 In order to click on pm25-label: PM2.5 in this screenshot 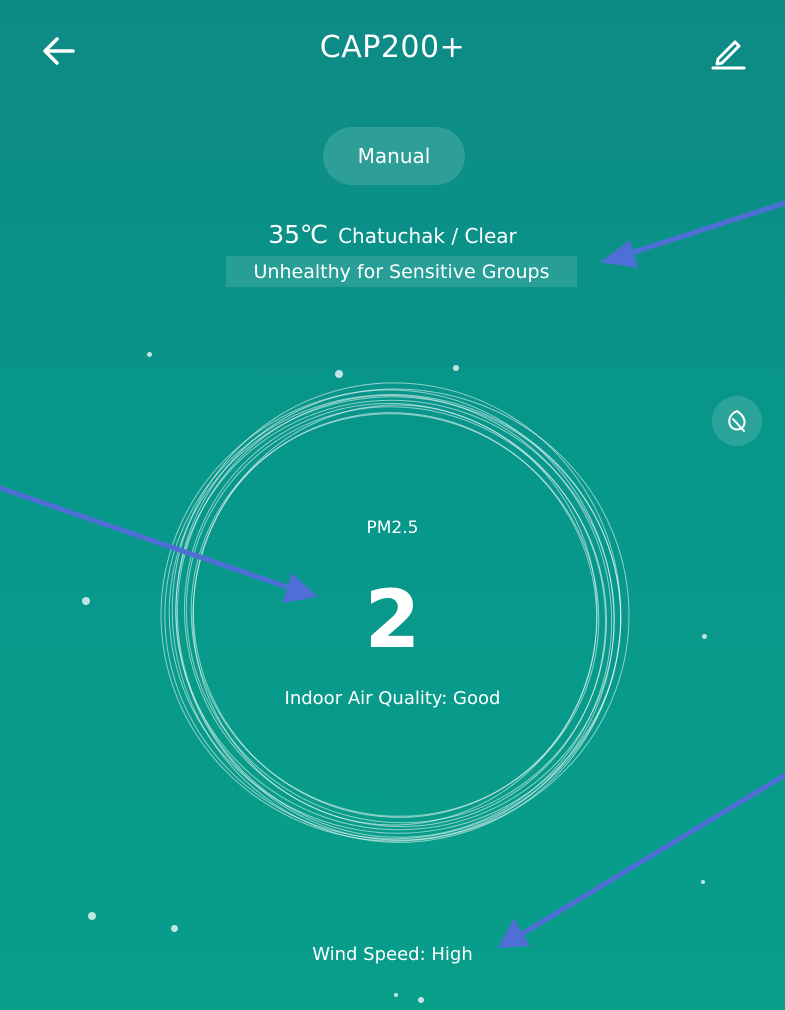, I will do `click(392, 528)`.